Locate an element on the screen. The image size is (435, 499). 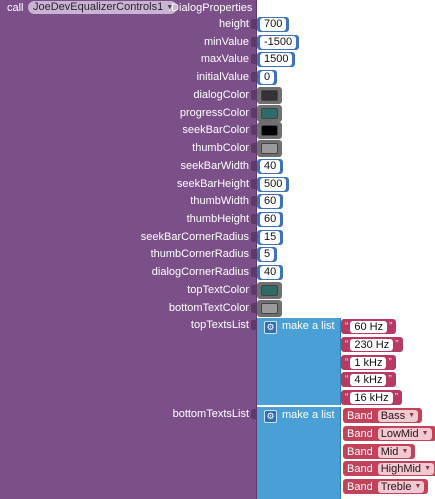
param-label-initialvalue: initialValue is located at coordinates (222, 77).